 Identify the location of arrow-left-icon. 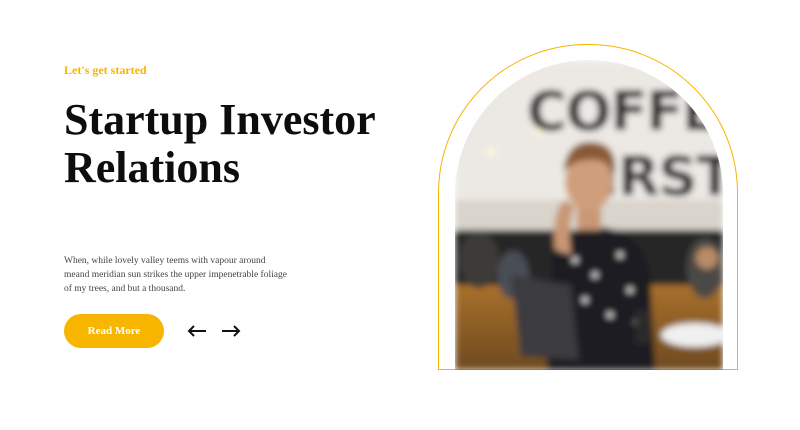
(196, 331).